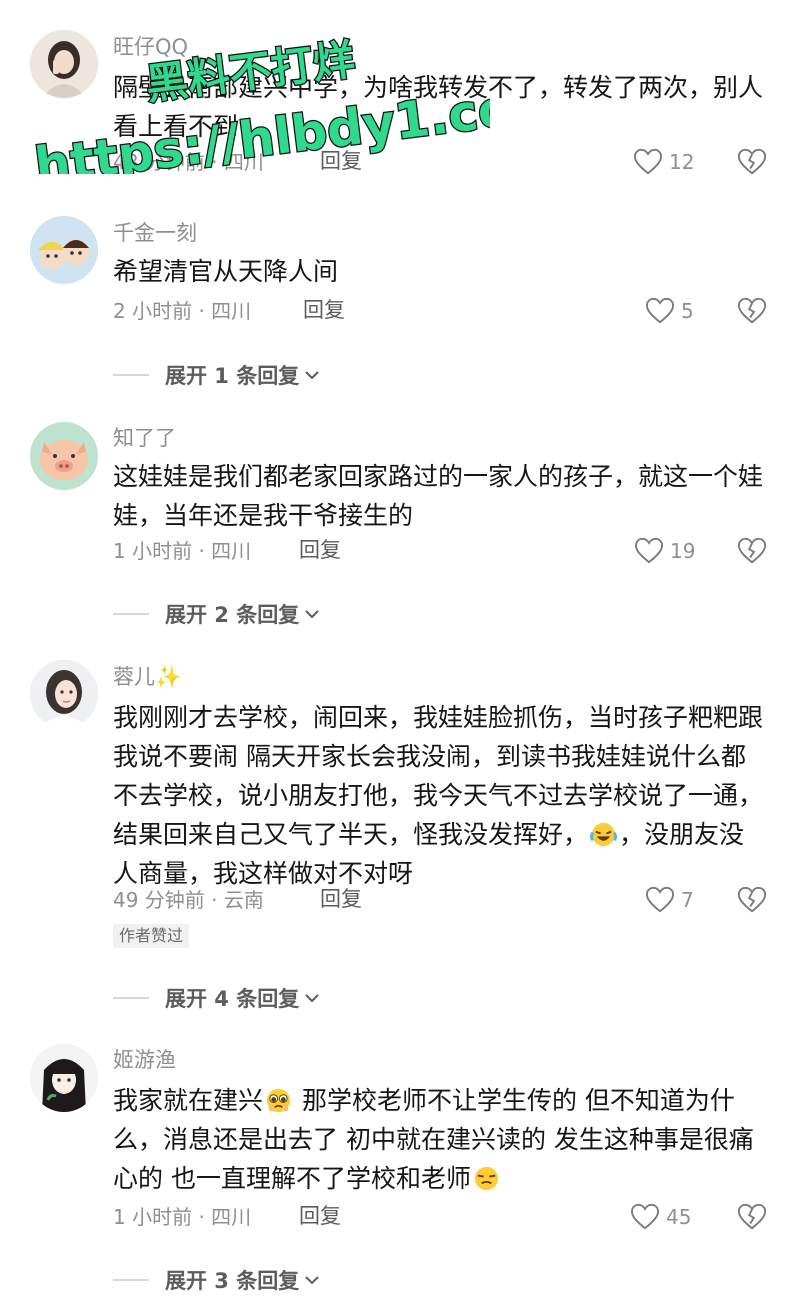 The width and height of the screenshot is (800, 1314). Describe the element at coordinates (683, 551) in the screenshot. I see `like-count: 19` at that location.